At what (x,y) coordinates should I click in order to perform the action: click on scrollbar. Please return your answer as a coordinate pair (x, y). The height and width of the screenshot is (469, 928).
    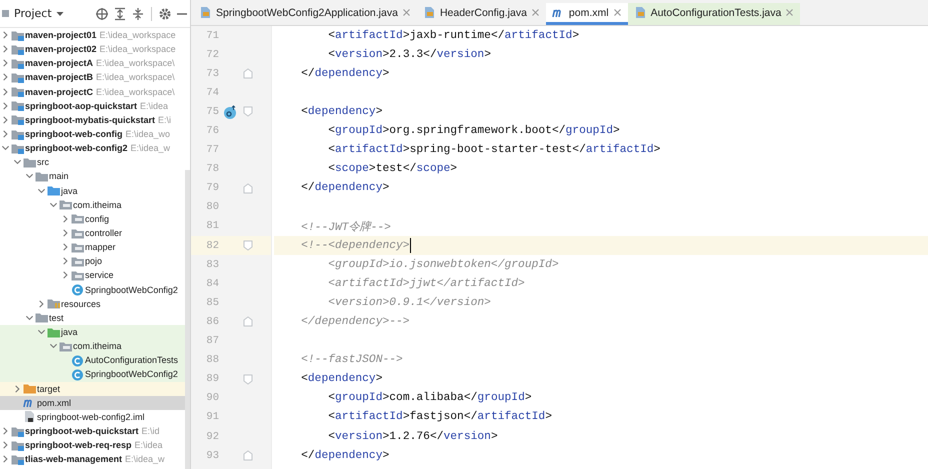
    Looking at the image, I should click on (187, 319).